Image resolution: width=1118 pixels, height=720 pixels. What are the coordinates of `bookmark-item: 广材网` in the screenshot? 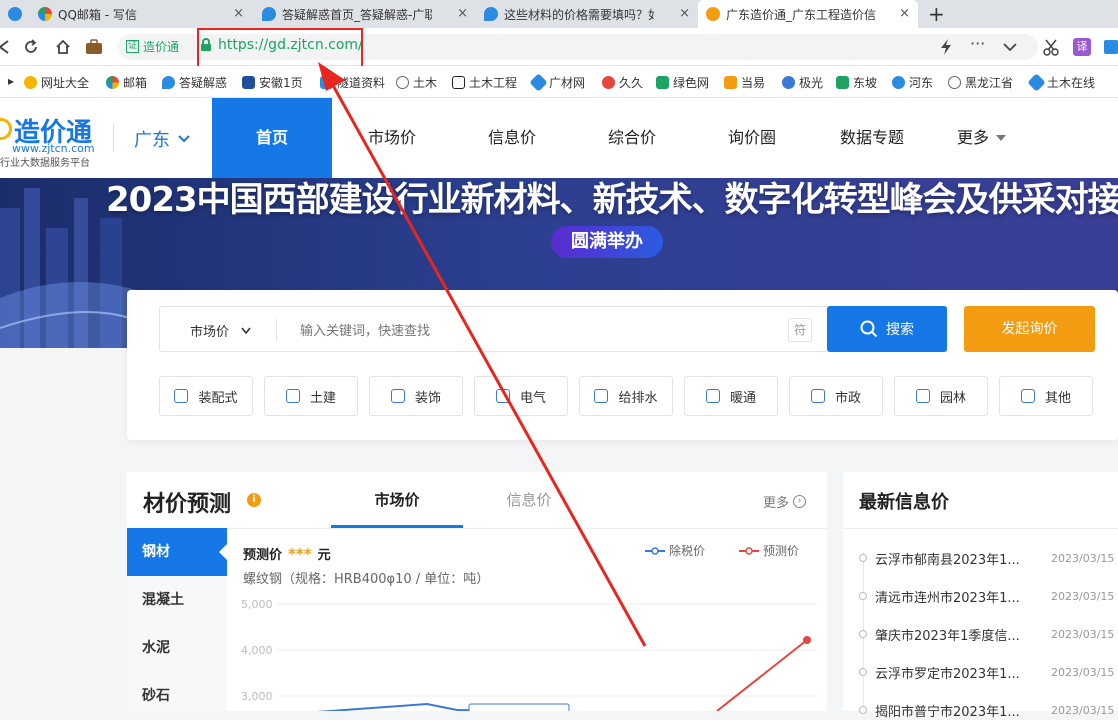 It's located at (557, 82).